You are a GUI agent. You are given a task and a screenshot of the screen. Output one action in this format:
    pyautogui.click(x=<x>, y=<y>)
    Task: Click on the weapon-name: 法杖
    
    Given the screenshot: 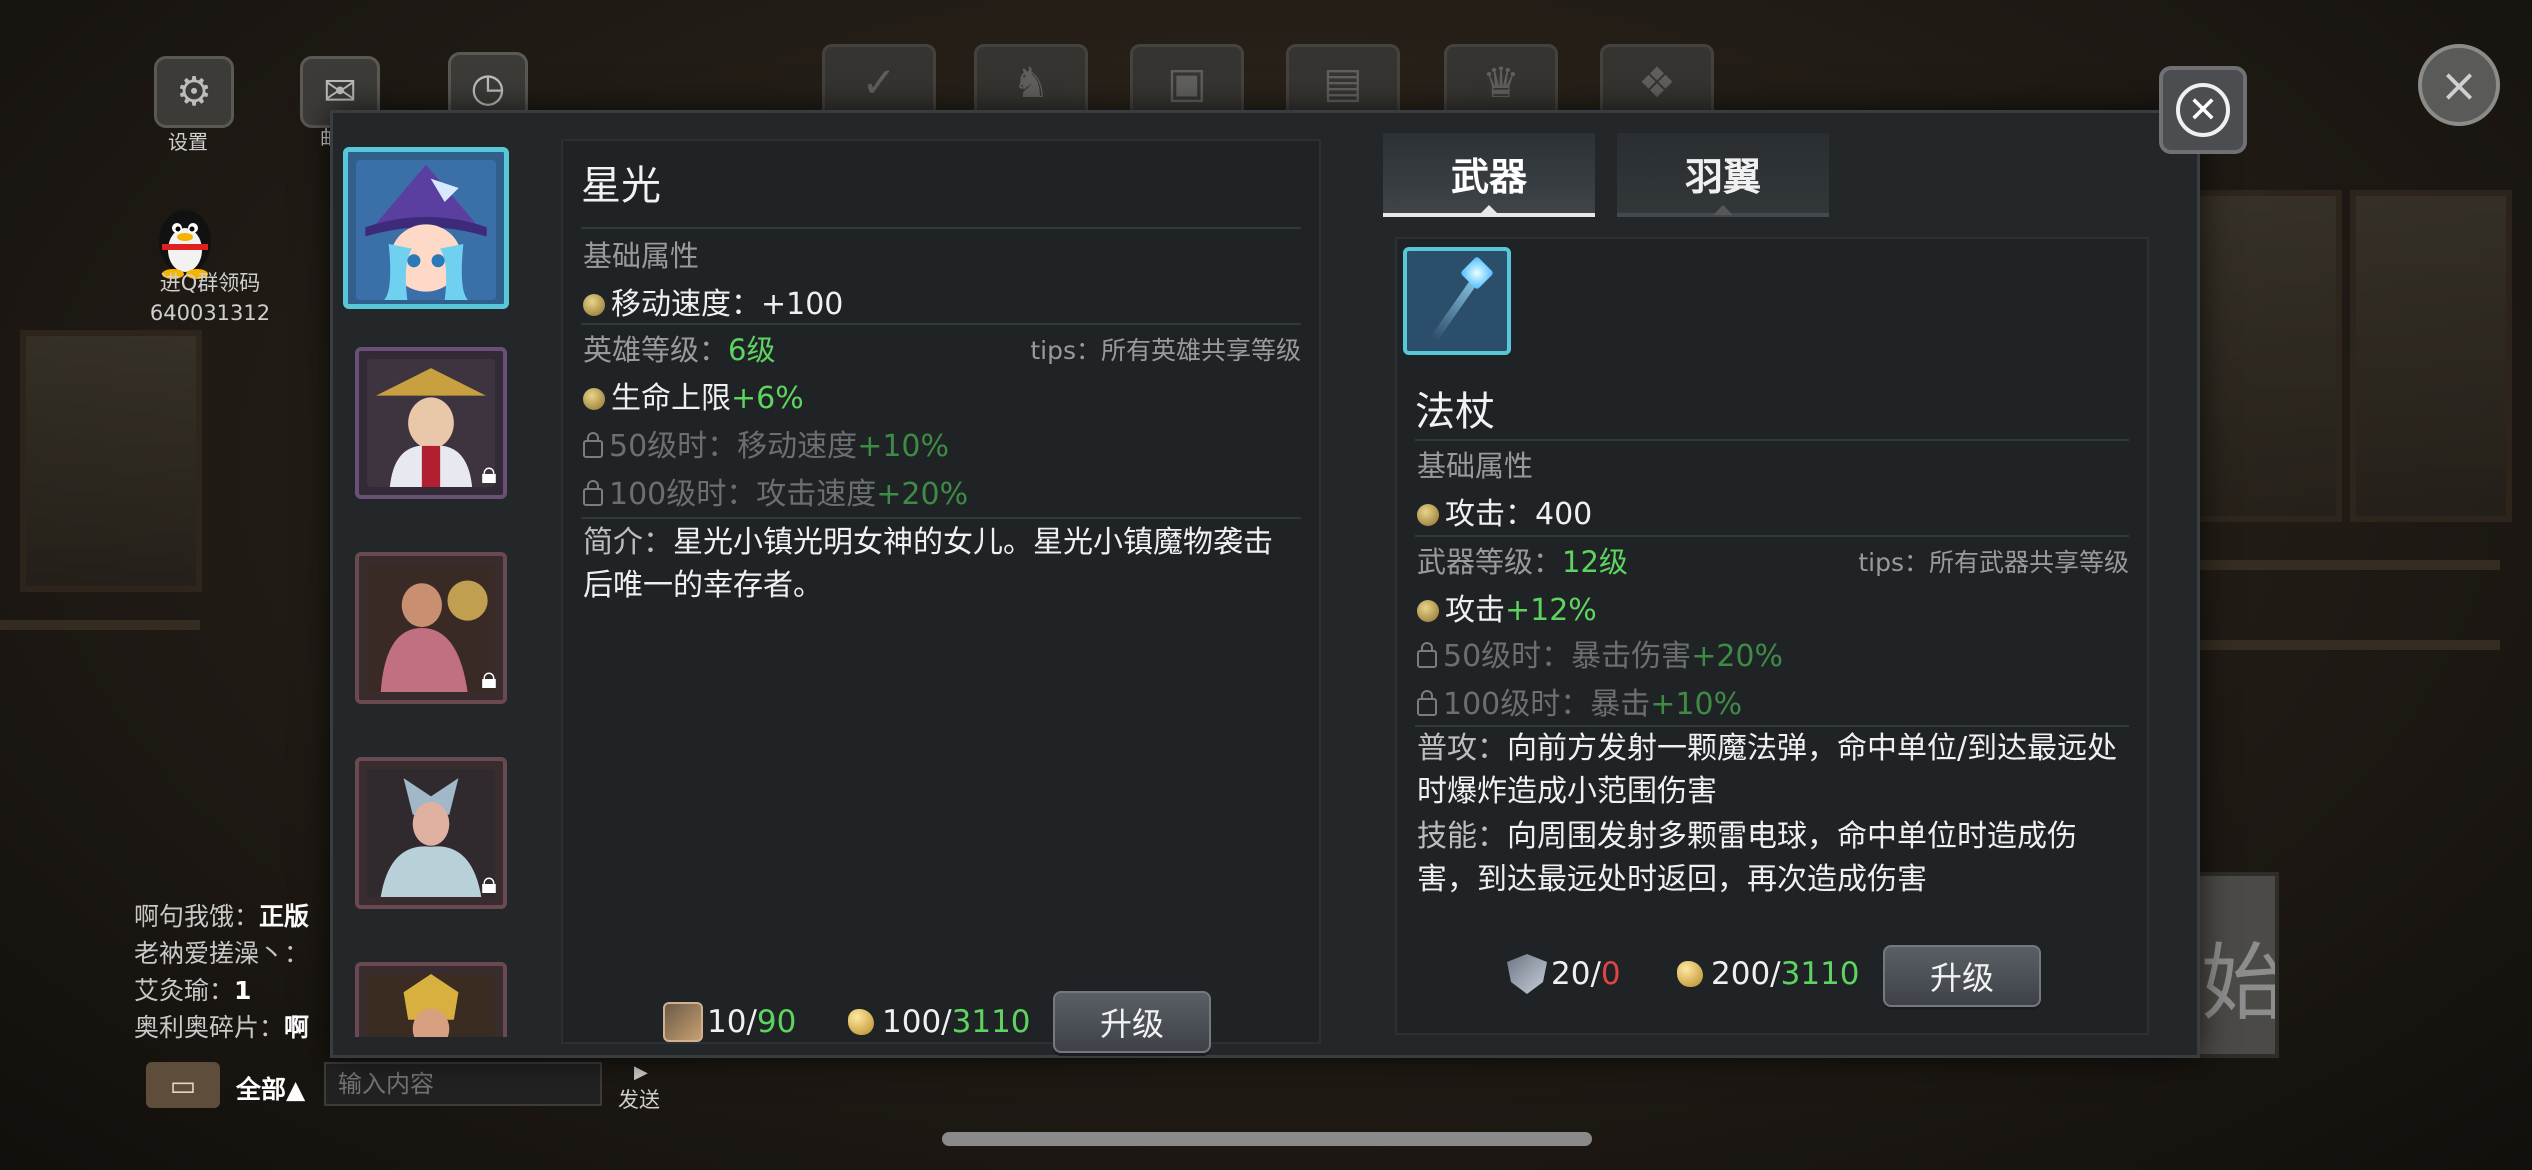 What is the action you would take?
    pyautogui.click(x=1455, y=412)
    